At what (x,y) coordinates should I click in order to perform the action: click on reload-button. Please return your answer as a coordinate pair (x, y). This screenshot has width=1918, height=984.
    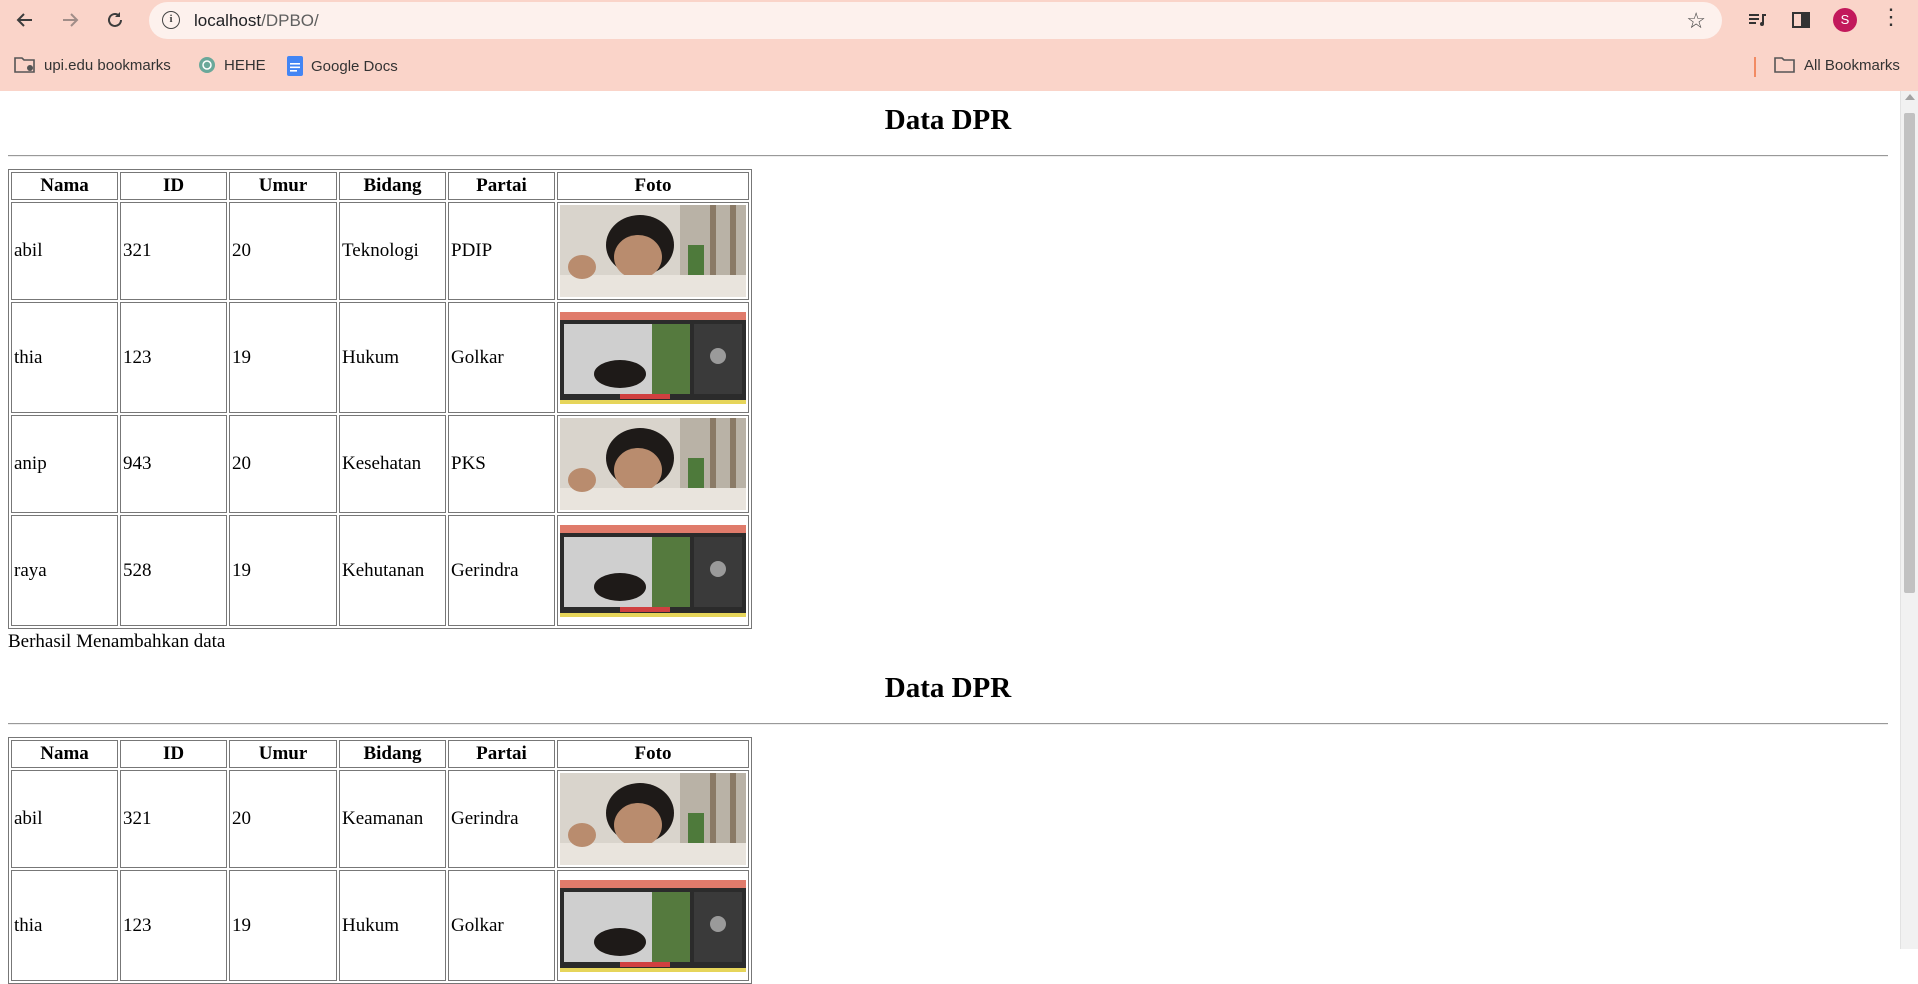
    Looking at the image, I should click on (115, 20).